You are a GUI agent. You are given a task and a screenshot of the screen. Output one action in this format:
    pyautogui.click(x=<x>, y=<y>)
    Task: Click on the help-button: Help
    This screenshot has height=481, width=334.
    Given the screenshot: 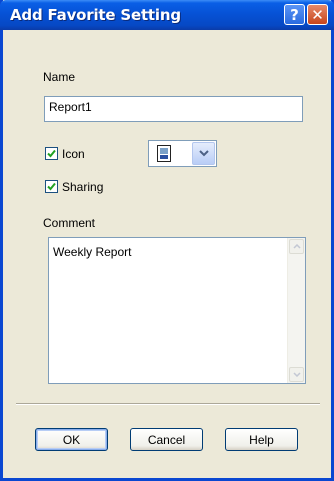 What is the action you would take?
    pyautogui.click(x=261, y=439)
    